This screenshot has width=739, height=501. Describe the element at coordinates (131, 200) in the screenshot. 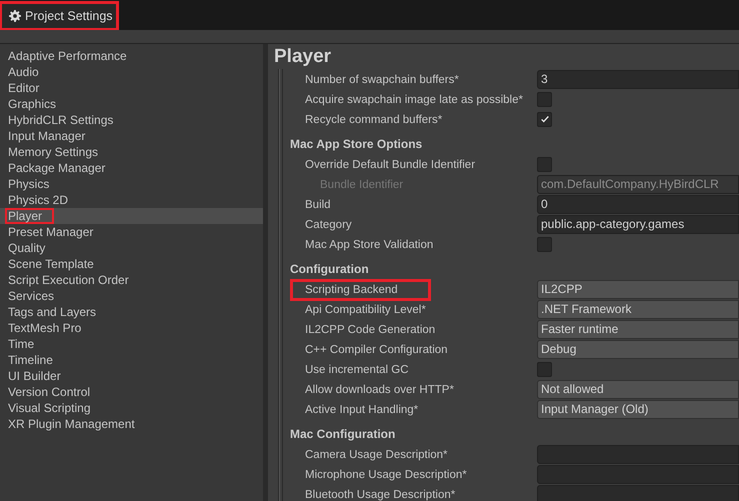

I see `sidebar-item: Physics 2D` at that location.